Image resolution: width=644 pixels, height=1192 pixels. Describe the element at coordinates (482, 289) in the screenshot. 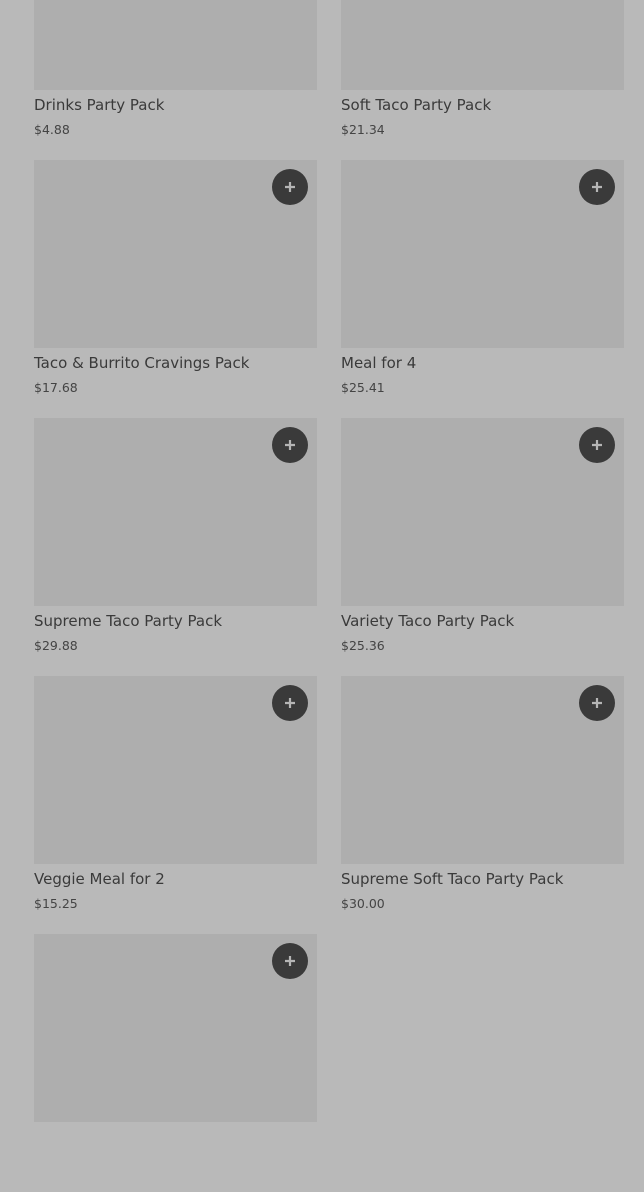

I see `product-card: Meal for 4 $25.41` at that location.